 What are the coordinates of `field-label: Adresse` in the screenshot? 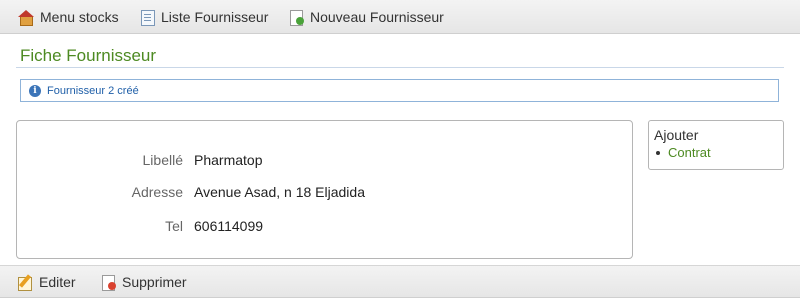 It's located at (157, 192).